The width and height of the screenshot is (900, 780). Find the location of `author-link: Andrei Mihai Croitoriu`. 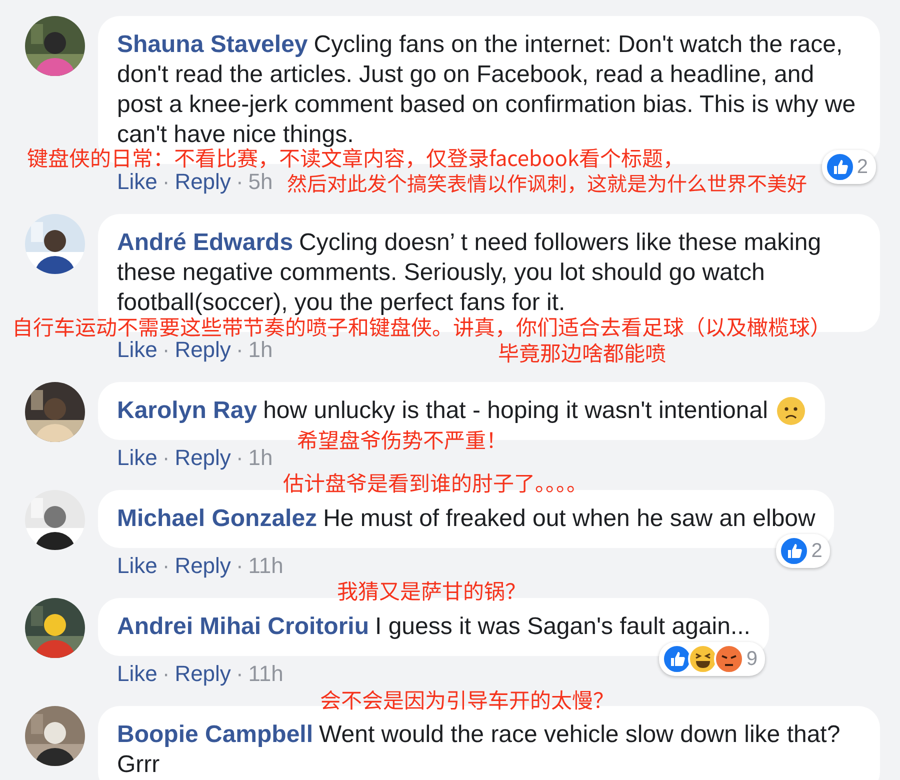

author-link: Andrei Mihai Croitoriu is located at coordinates (243, 626).